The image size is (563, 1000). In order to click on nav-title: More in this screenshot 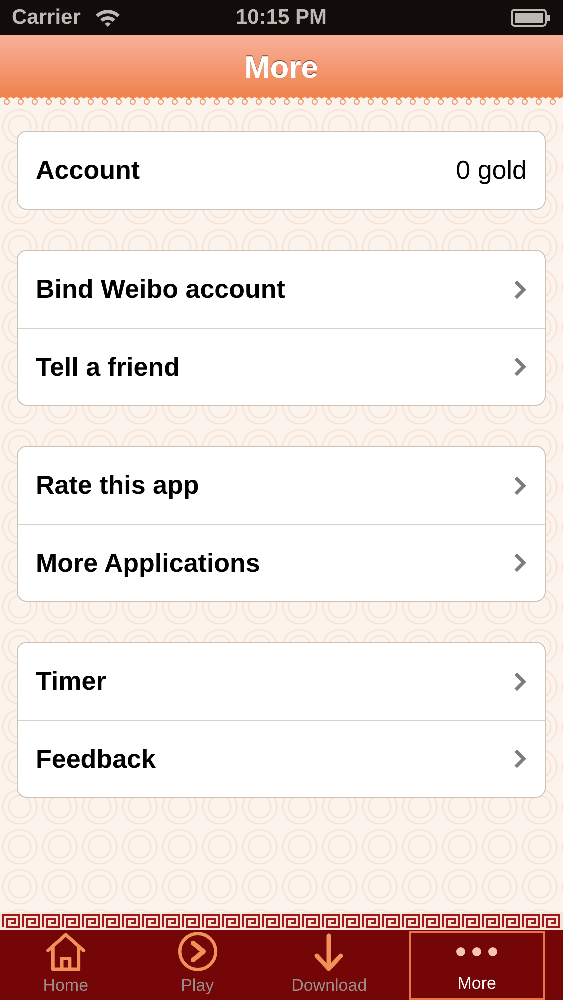, I will do `click(281, 67)`.